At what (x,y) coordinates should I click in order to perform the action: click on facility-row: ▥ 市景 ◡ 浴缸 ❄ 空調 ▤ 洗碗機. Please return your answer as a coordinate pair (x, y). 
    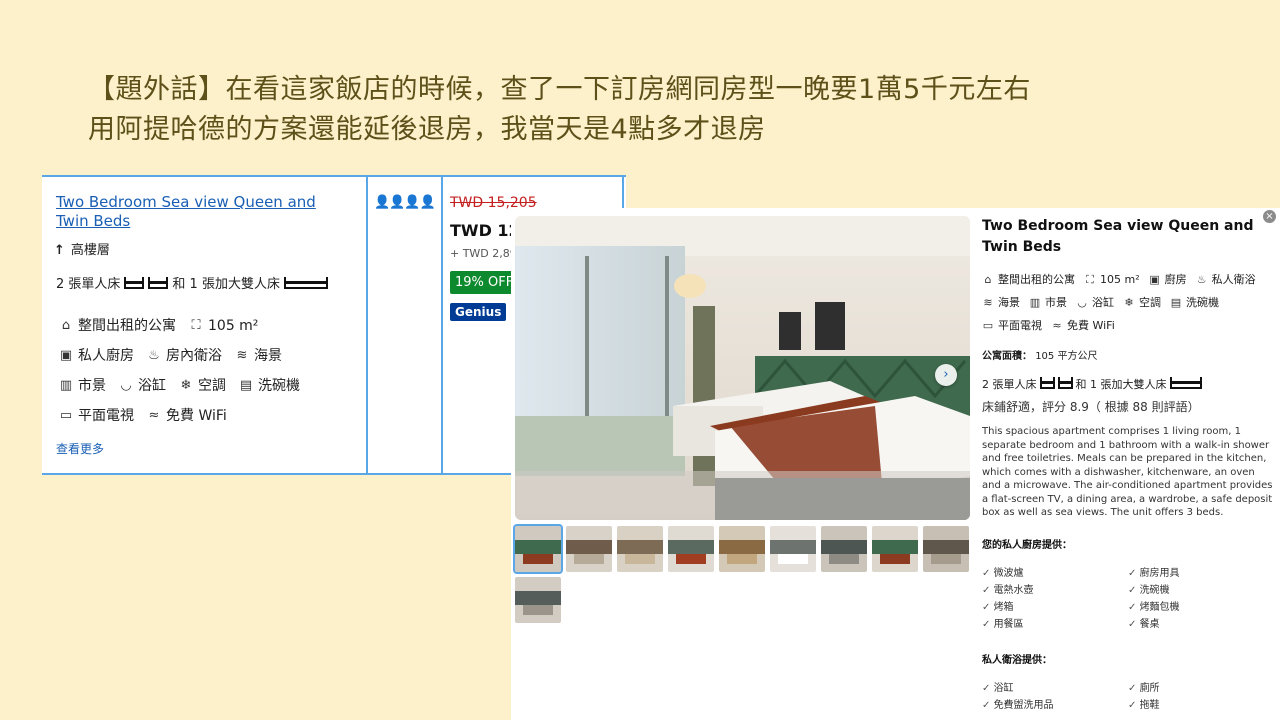
    Looking at the image, I should click on (179, 386).